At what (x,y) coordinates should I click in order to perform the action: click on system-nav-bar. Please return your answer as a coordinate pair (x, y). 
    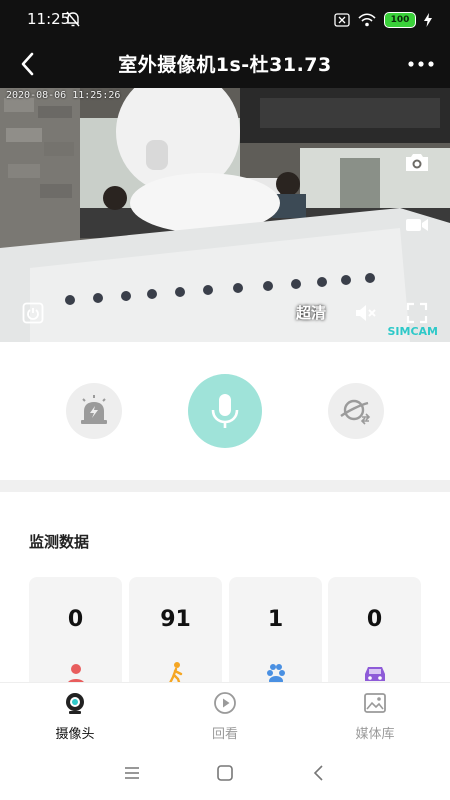
    Looking at the image, I should click on (225, 773).